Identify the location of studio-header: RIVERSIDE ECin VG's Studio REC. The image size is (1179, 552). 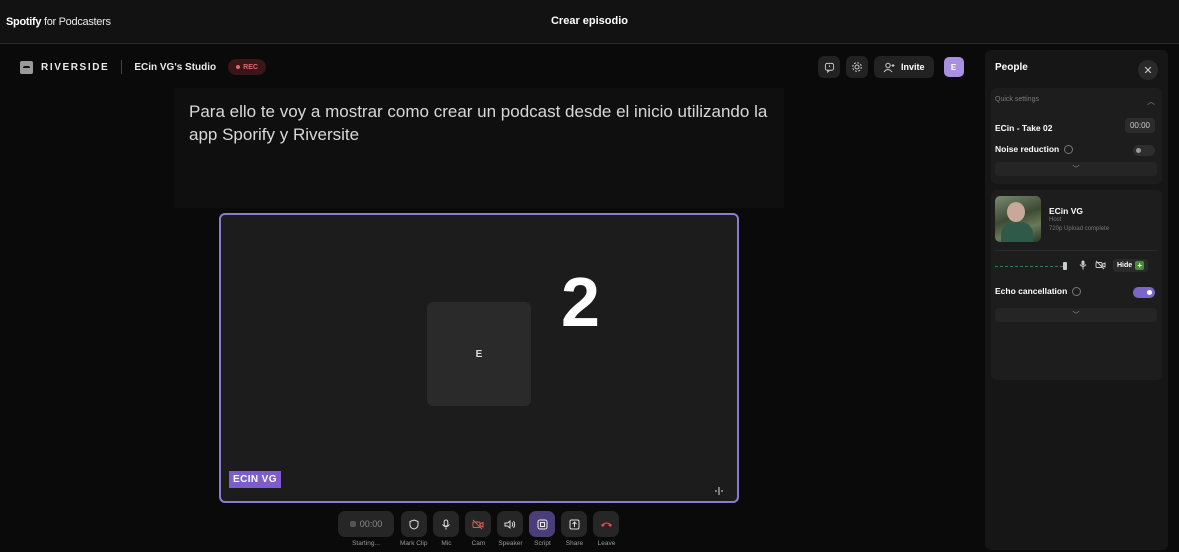
(143, 67).